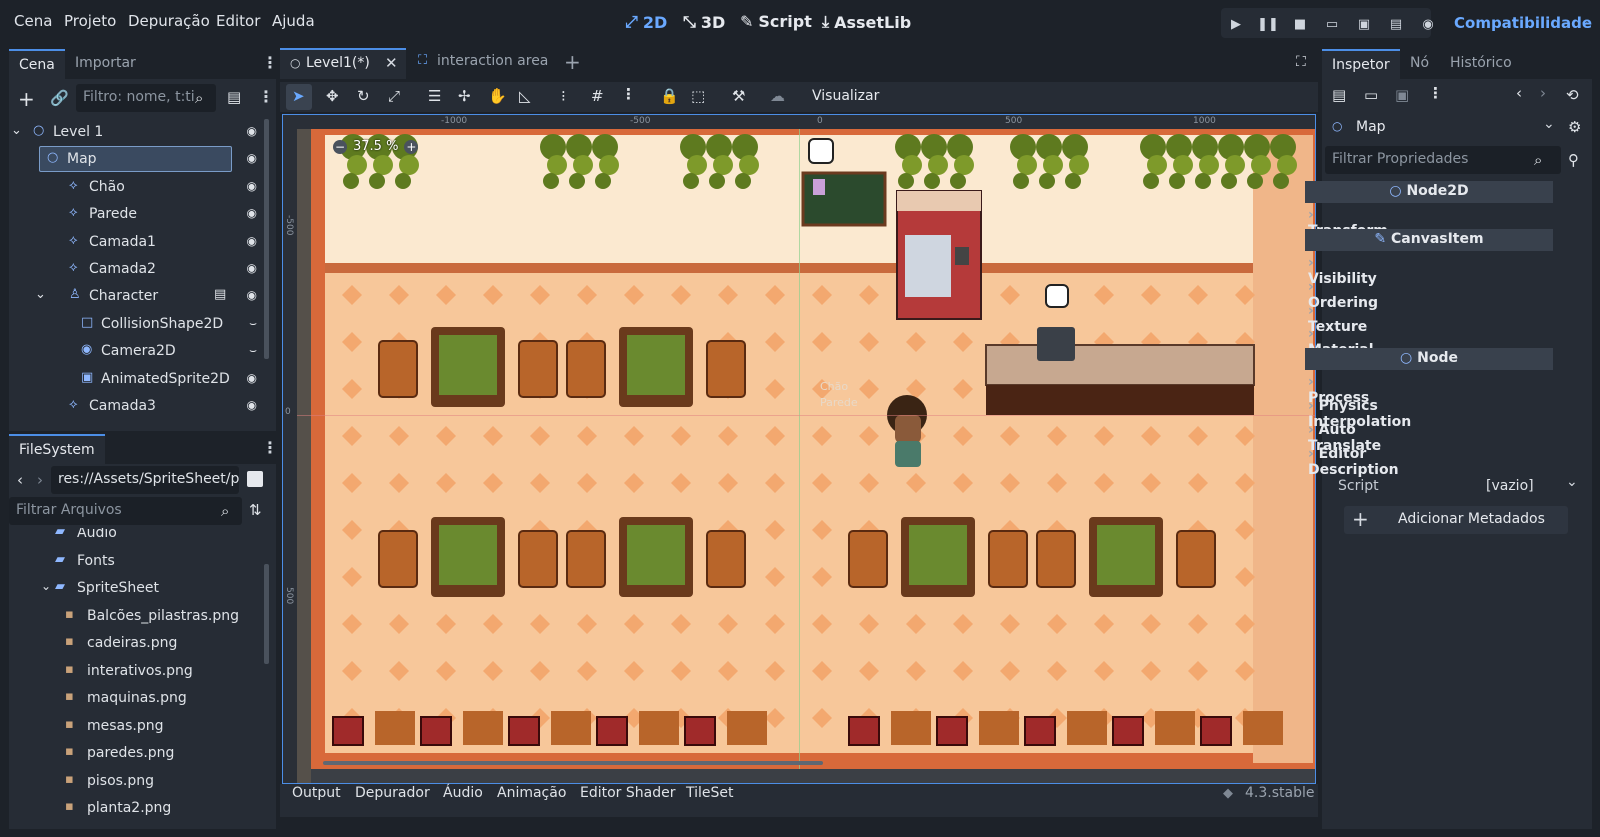 The width and height of the screenshot is (1600, 837). Describe the element at coordinates (1456, 520) in the screenshot. I see `add-metadata-button: + Adicionar Metadados` at that location.